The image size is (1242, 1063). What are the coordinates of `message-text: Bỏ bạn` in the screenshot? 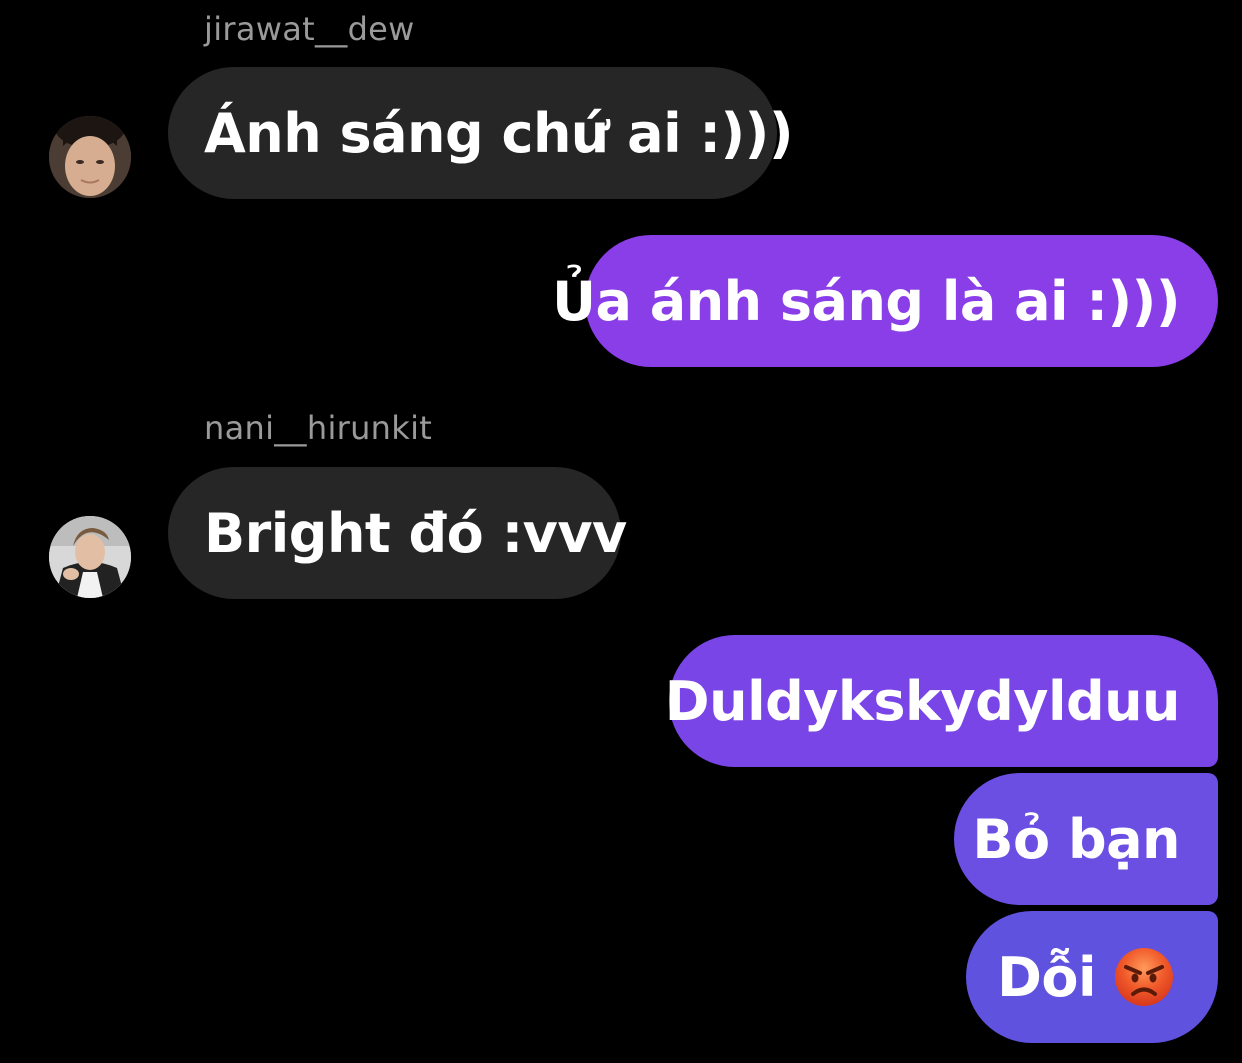 It's located at (1076, 839).